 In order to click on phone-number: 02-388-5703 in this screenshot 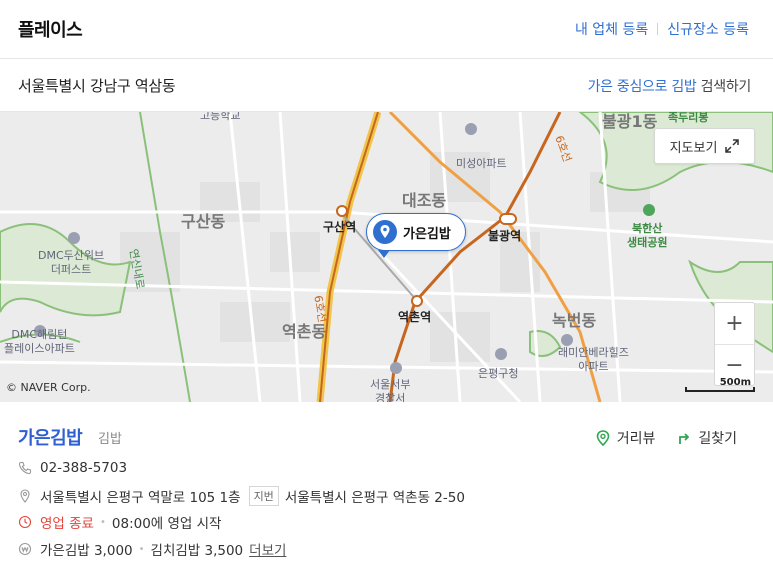, I will do `click(83, 468)`.